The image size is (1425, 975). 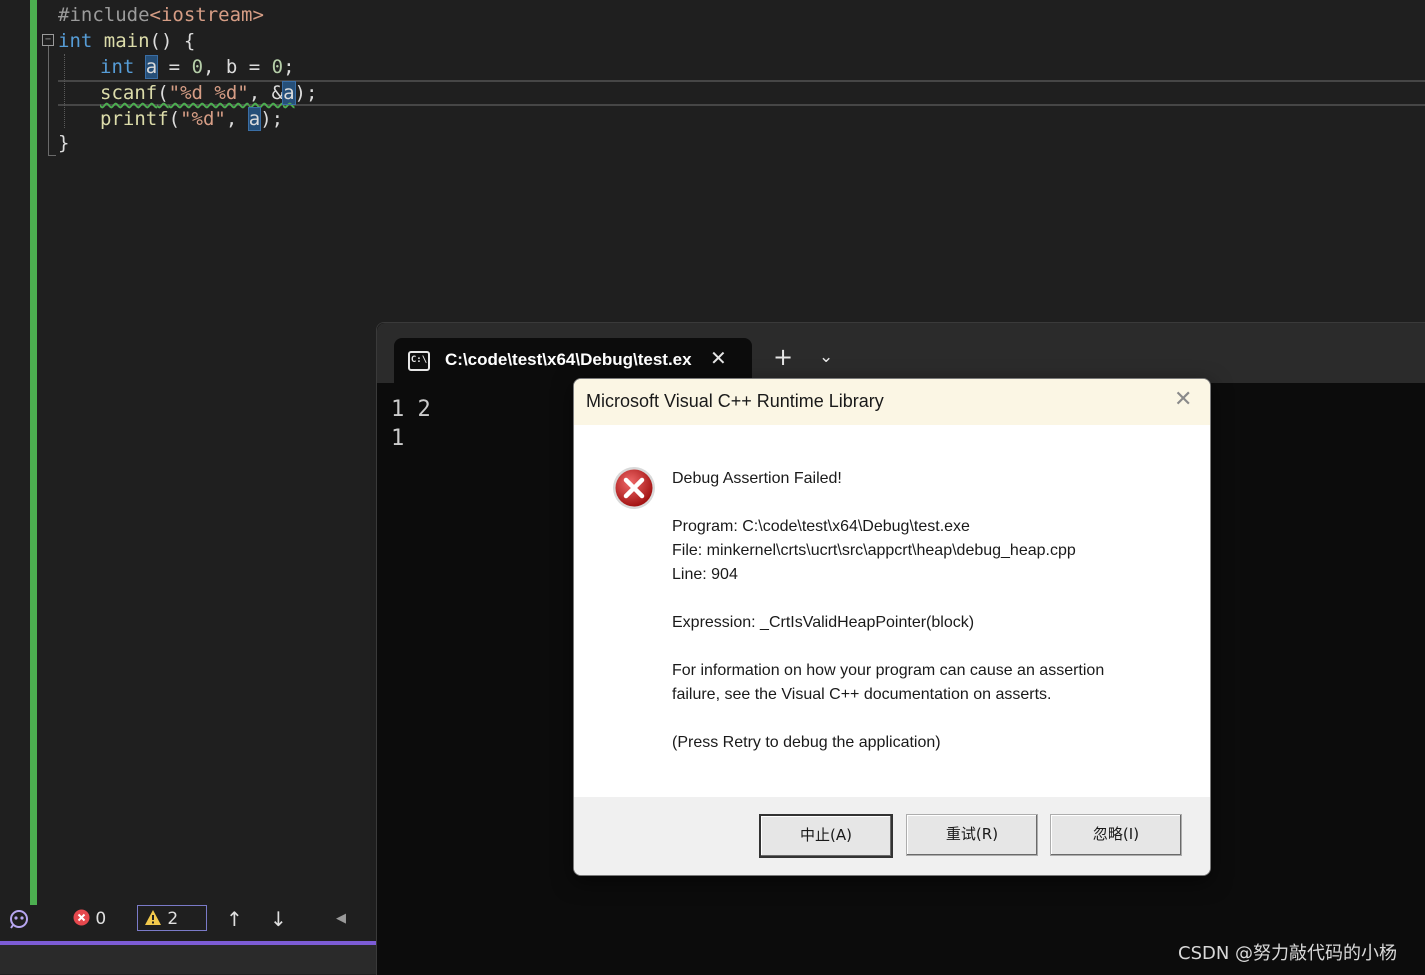 I want to click on code-line-2: int main() {, so click(x=126, y=41).